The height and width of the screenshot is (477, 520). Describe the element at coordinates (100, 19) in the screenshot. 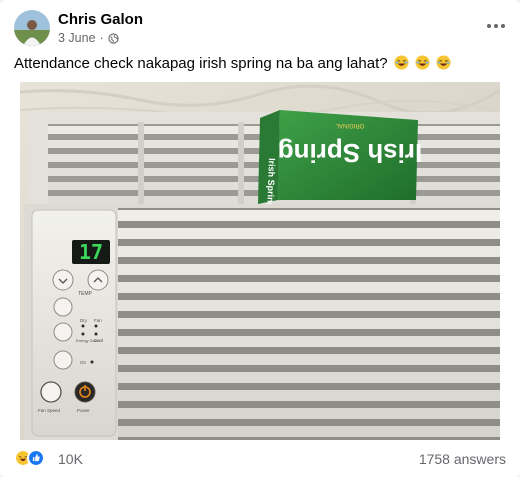

I see `author-name: Chris Galon` at that location.